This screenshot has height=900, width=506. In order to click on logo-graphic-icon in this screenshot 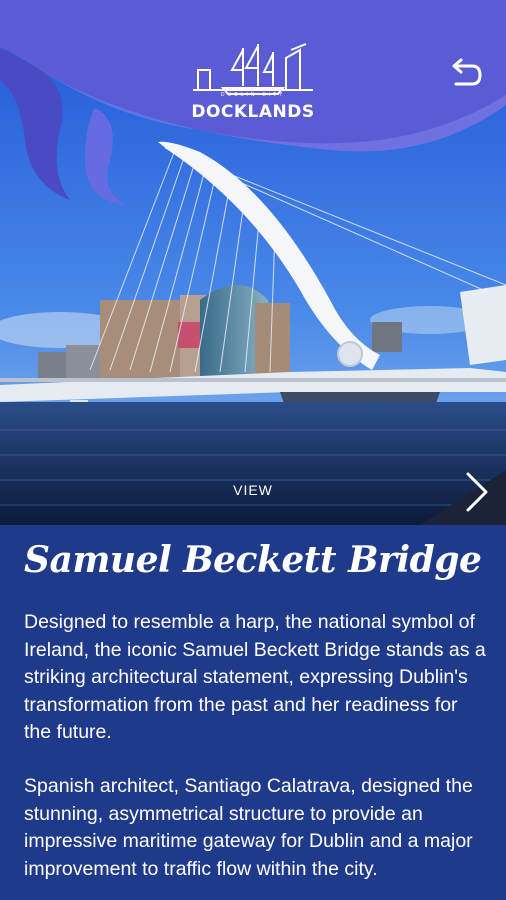, I will do `click(253, 69)`.